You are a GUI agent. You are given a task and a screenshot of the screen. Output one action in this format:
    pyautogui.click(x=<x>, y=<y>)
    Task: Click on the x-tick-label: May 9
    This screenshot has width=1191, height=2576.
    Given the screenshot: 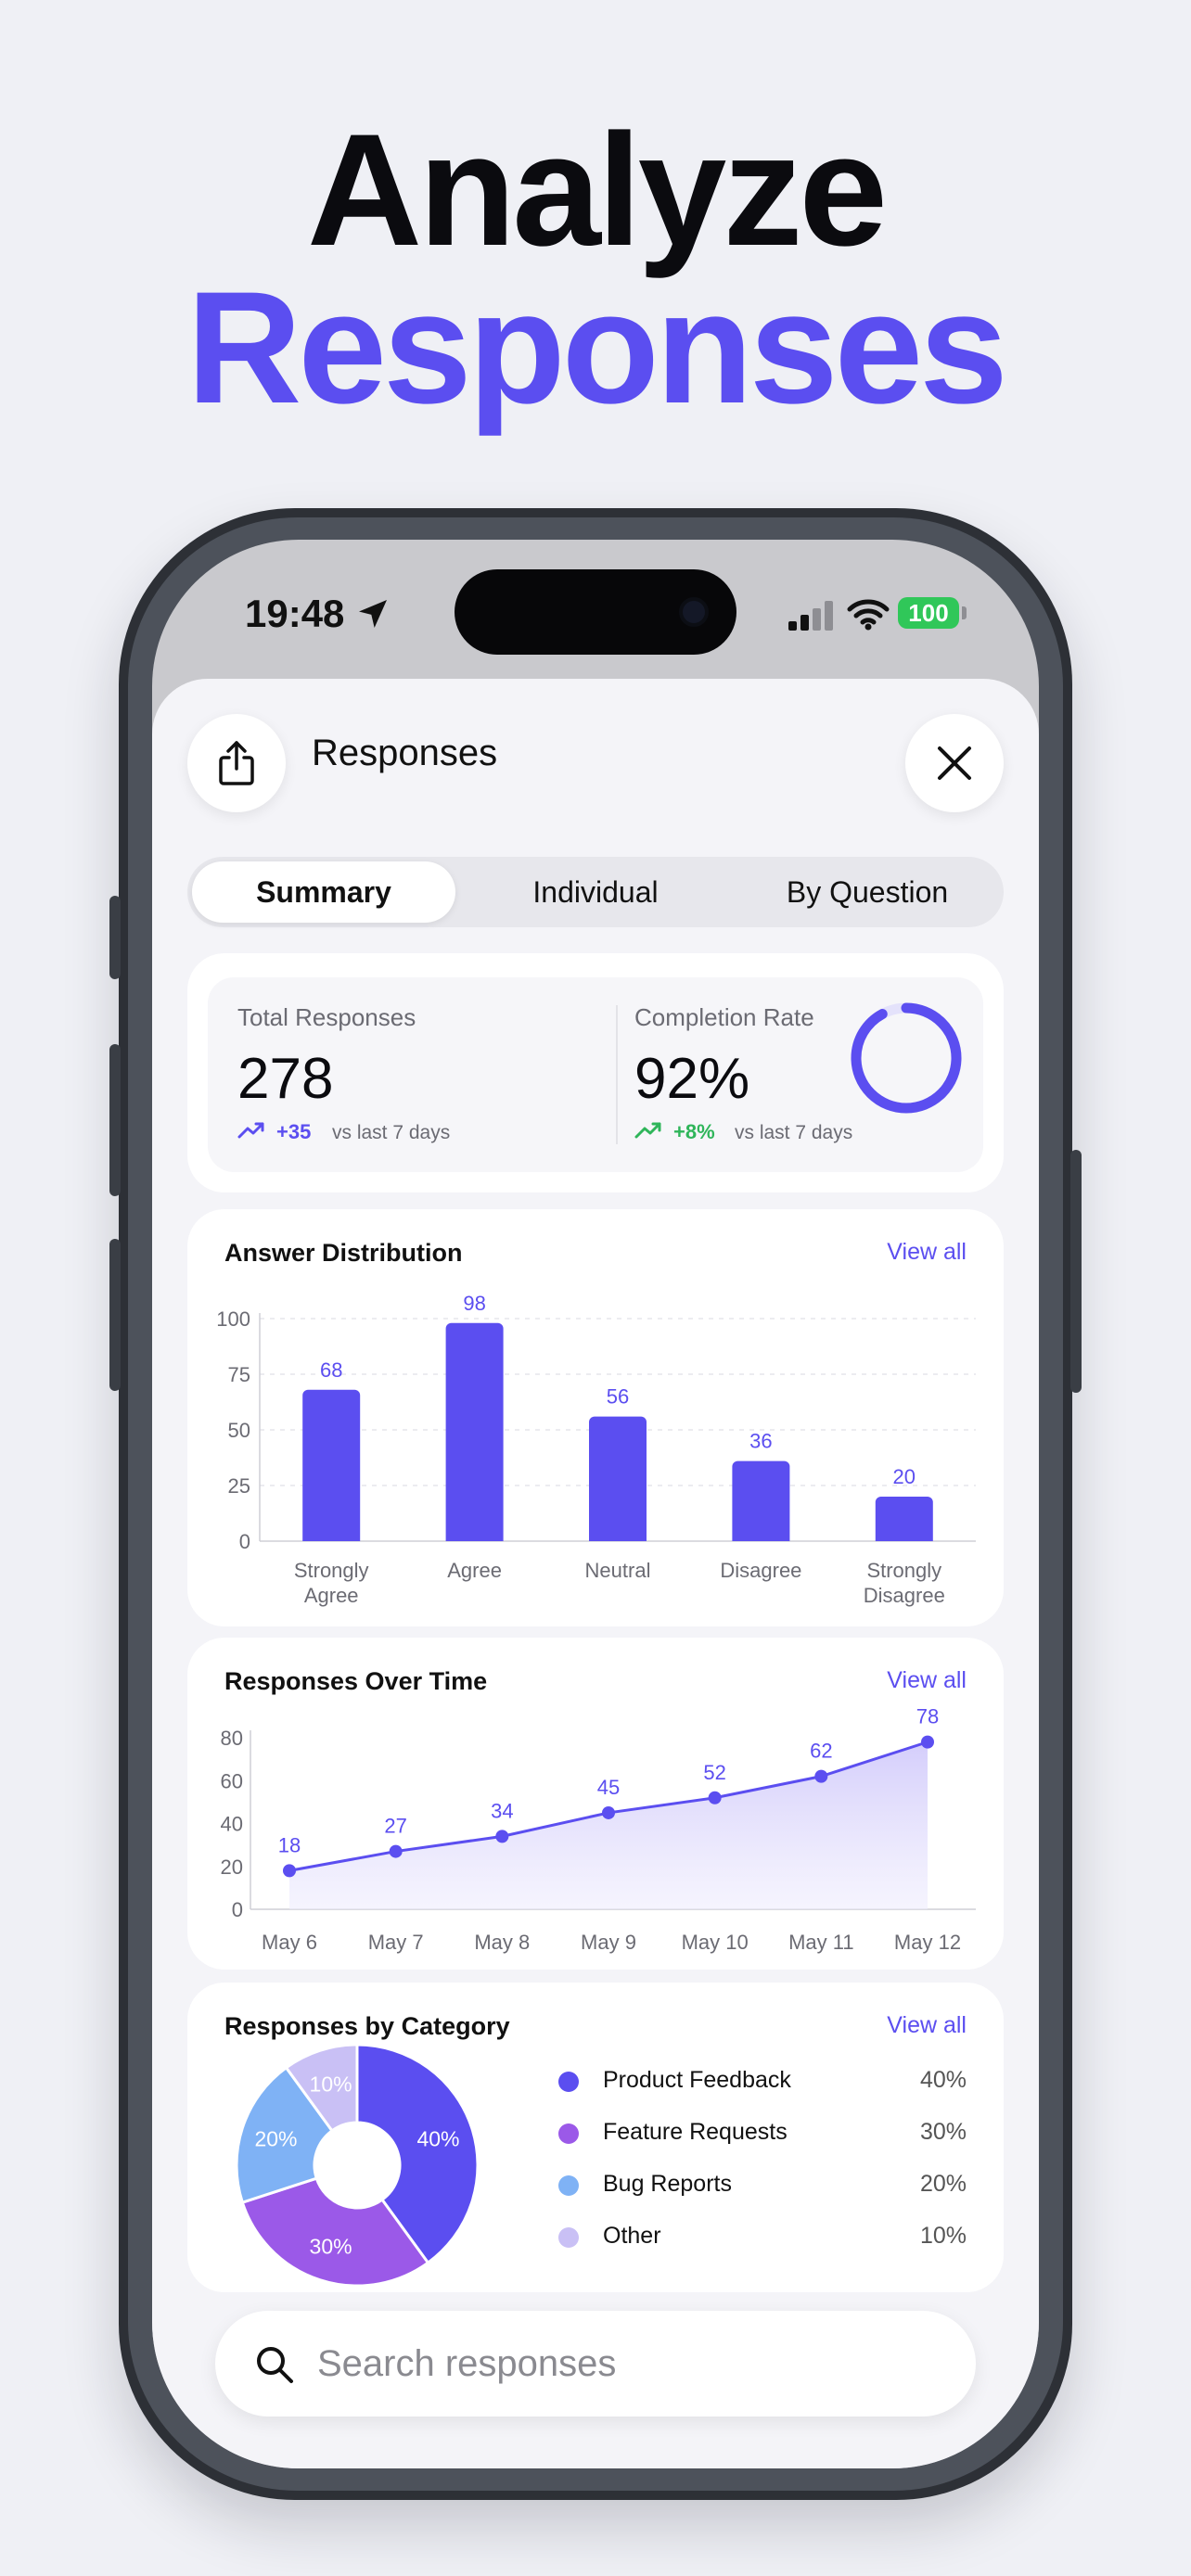 What is the action you would take?
    pyautogui.click(x=608, y=1942)
    